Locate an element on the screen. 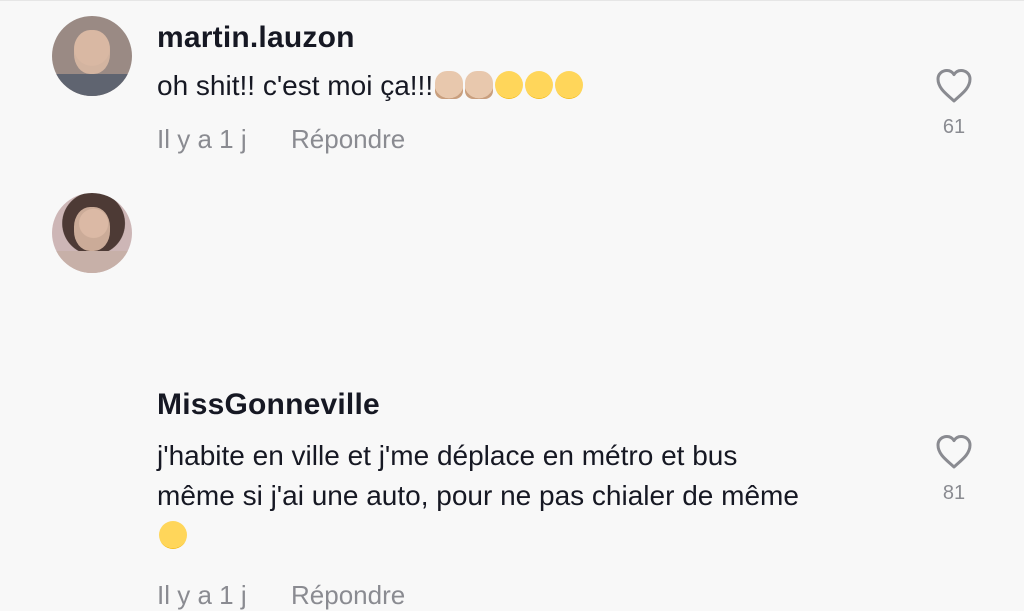 The width and height of the screenshot is (1024, 611). like-control: 61 is located at coordinates (954, 103).